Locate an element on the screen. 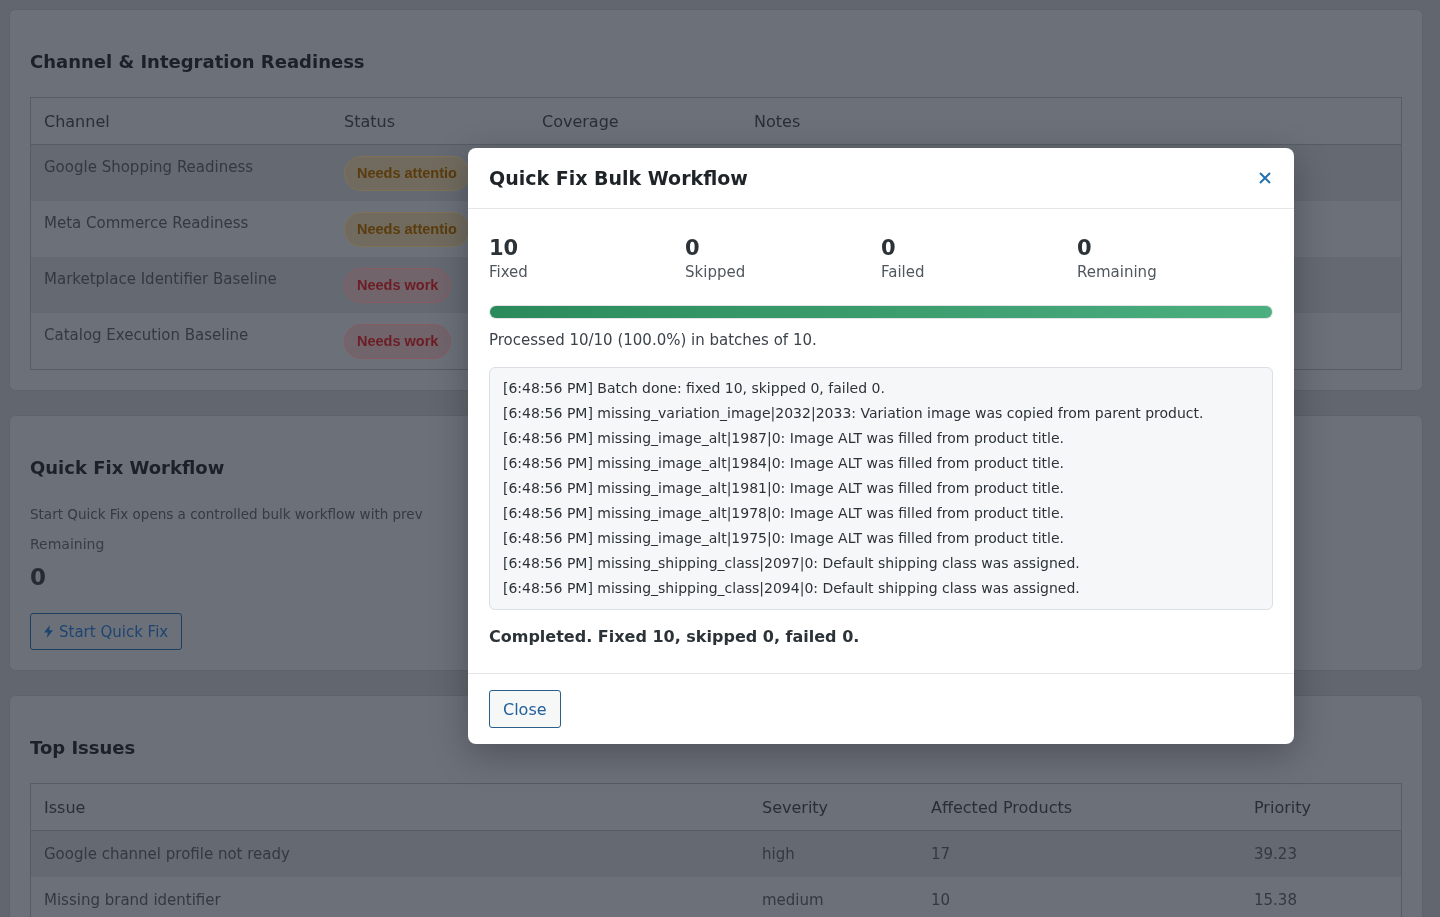  remaining-value: 0 is located at coordinates (38, 577).